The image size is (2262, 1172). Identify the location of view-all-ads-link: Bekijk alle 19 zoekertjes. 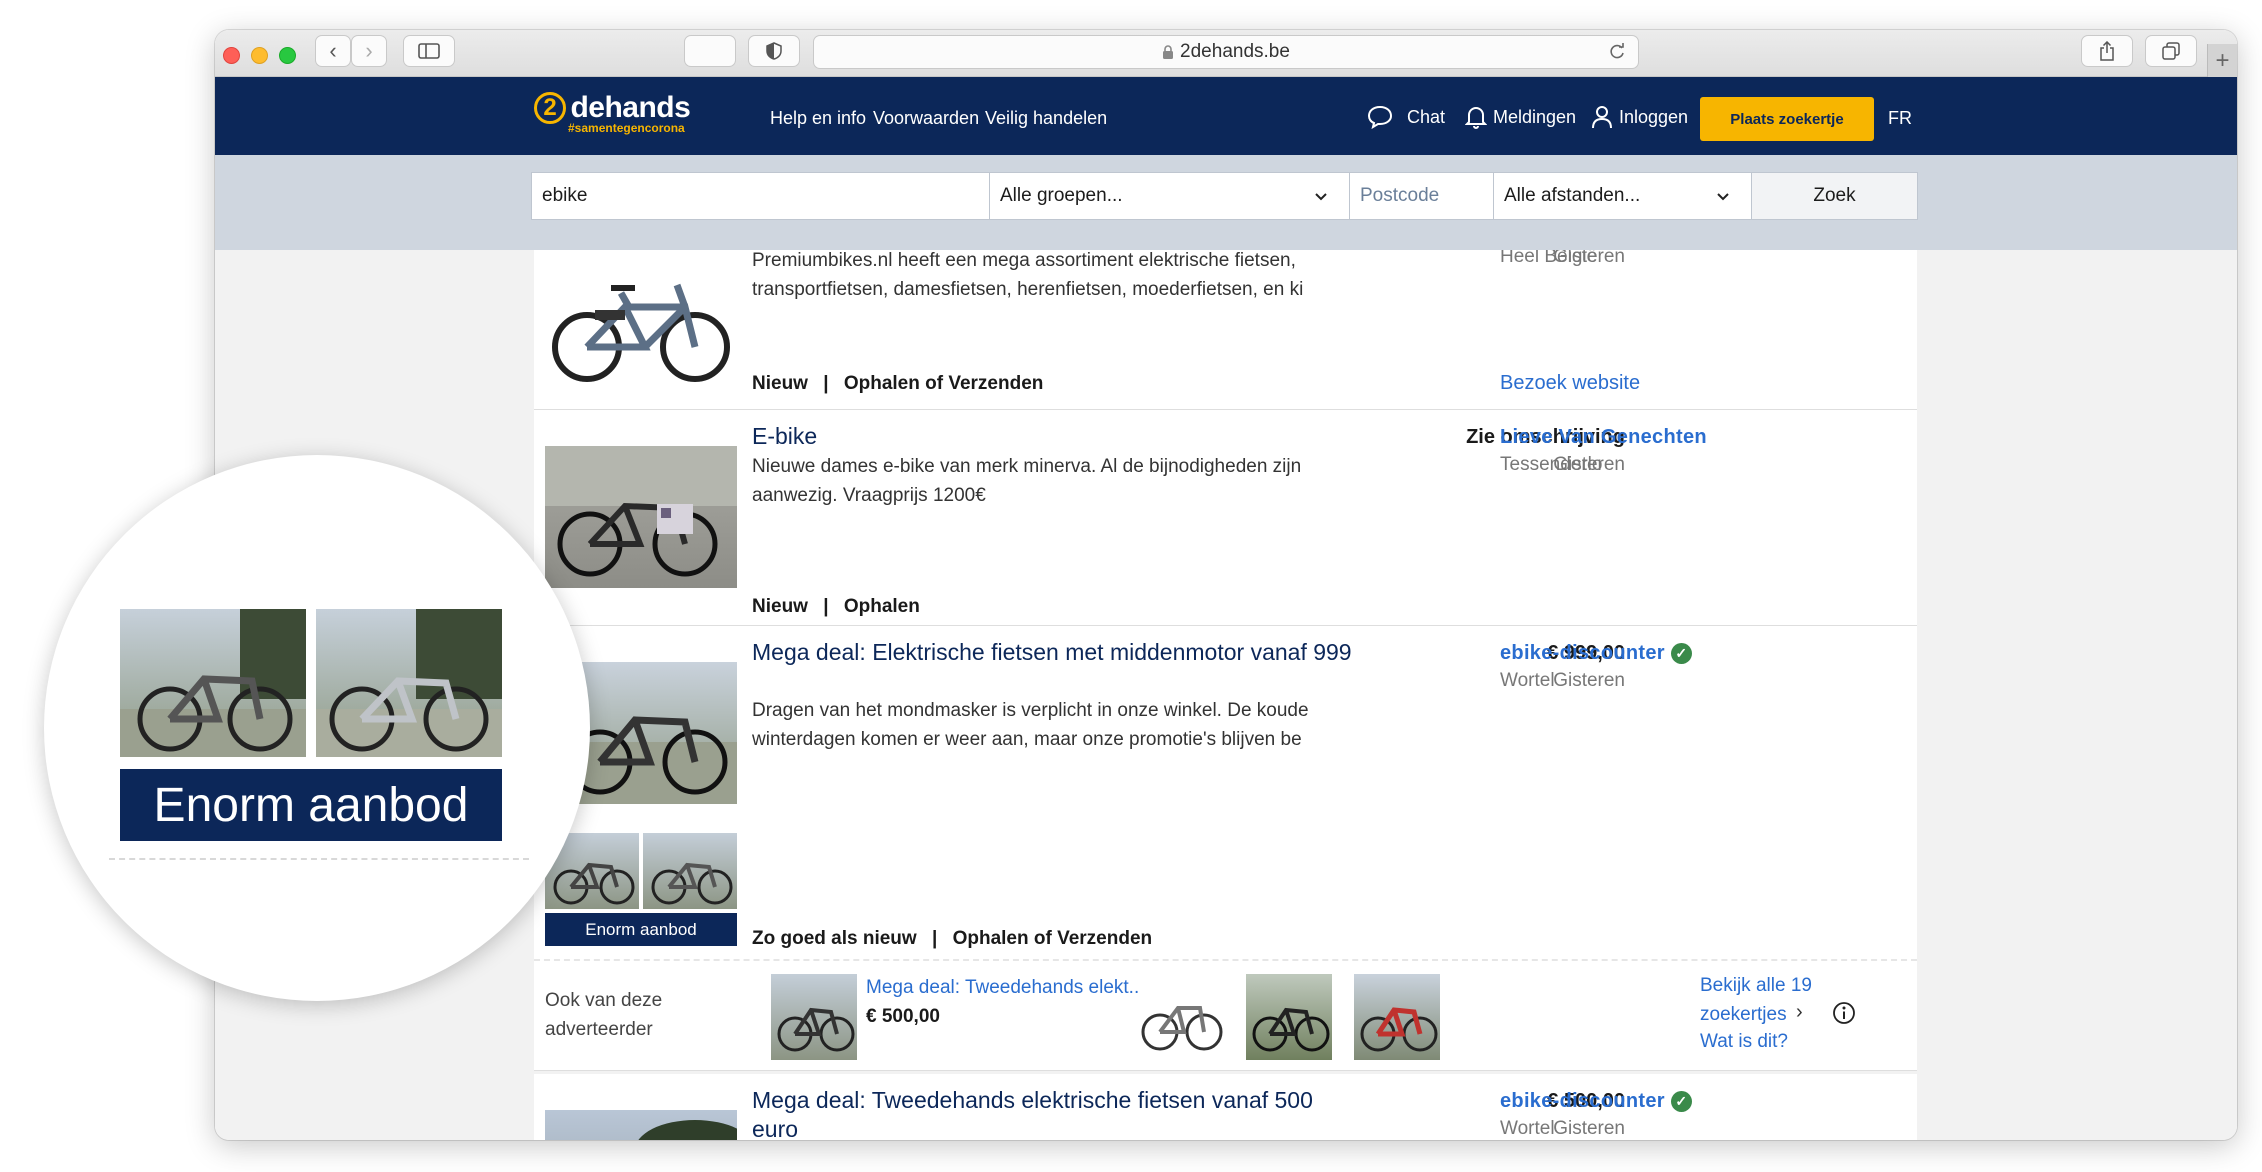
(1765, 1000).